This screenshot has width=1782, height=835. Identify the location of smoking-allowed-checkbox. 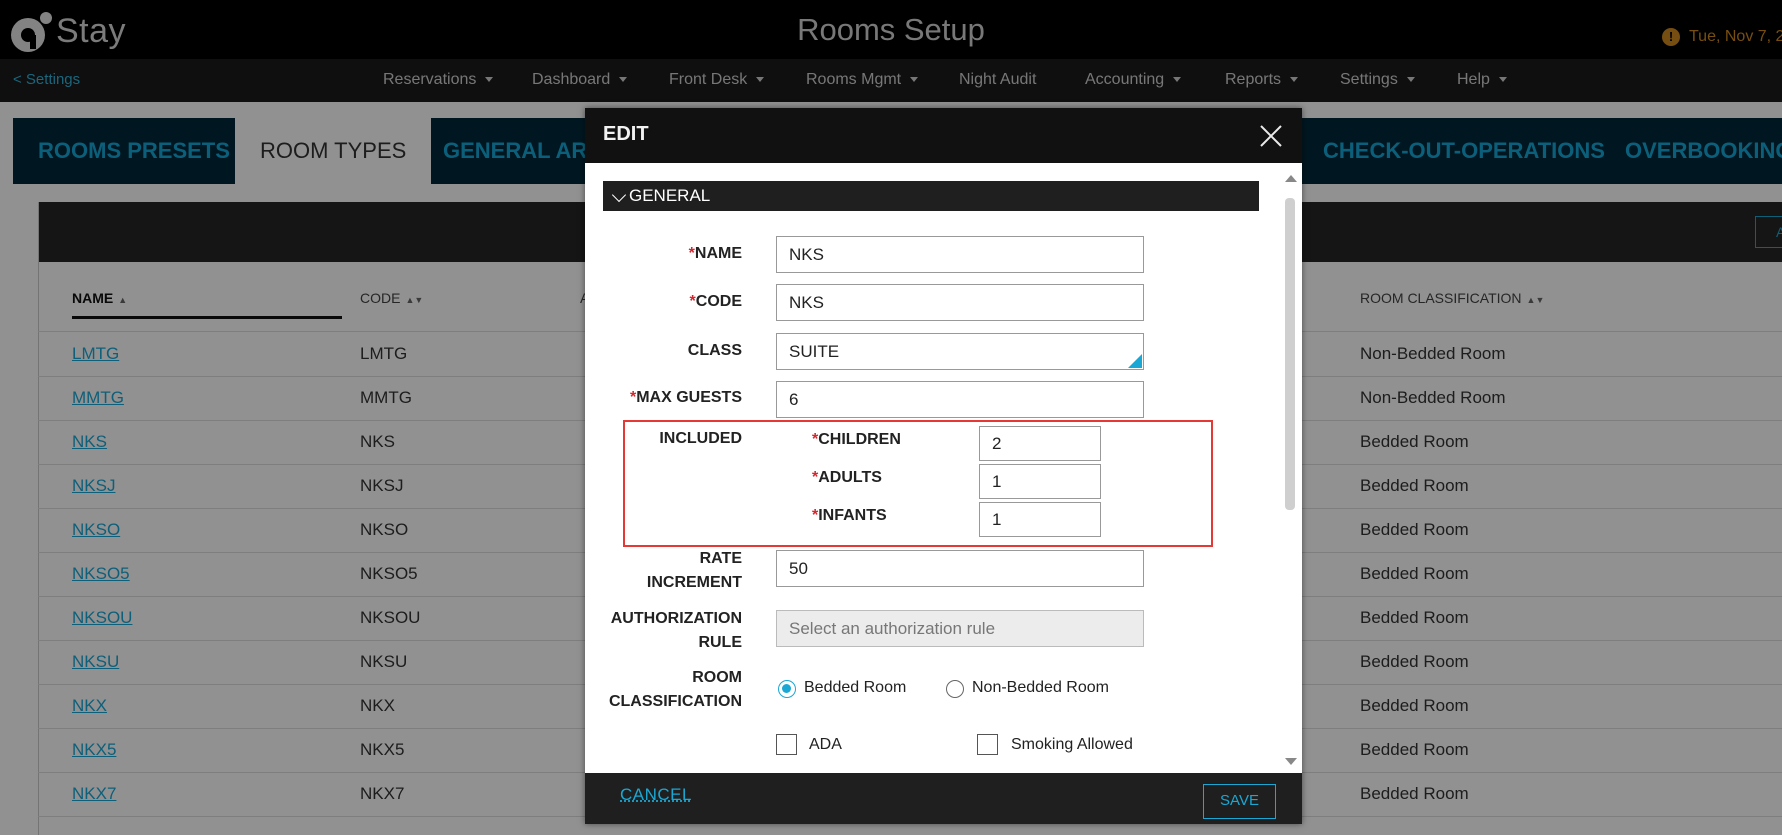
(987, 744).